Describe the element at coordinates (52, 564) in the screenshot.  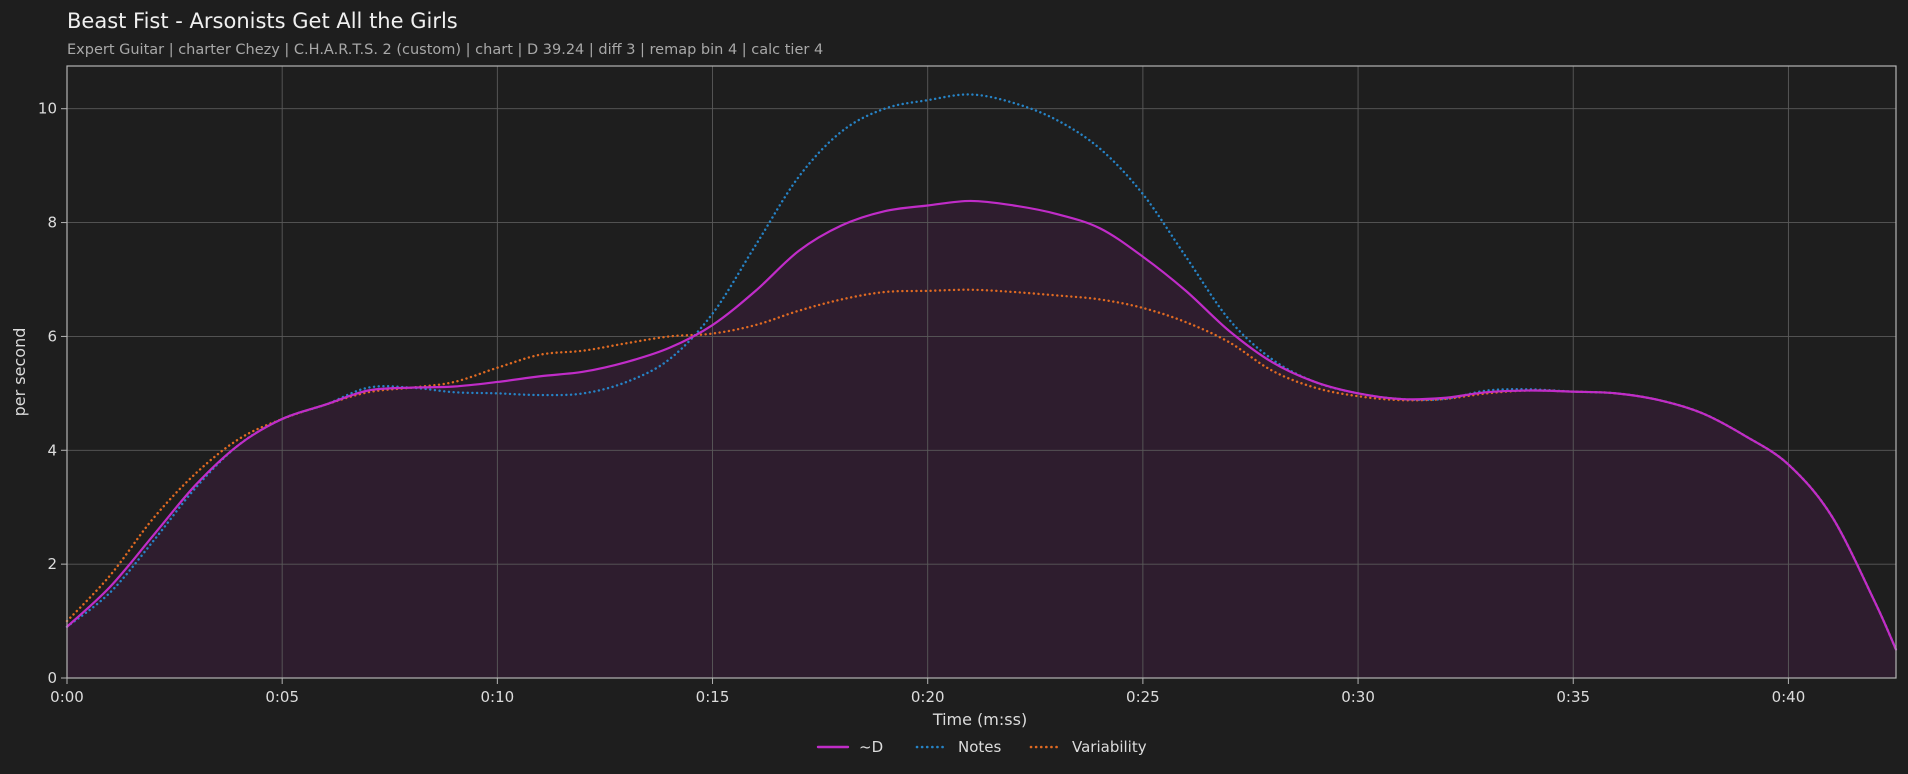
I see `y-tick-label: 2` at that location.